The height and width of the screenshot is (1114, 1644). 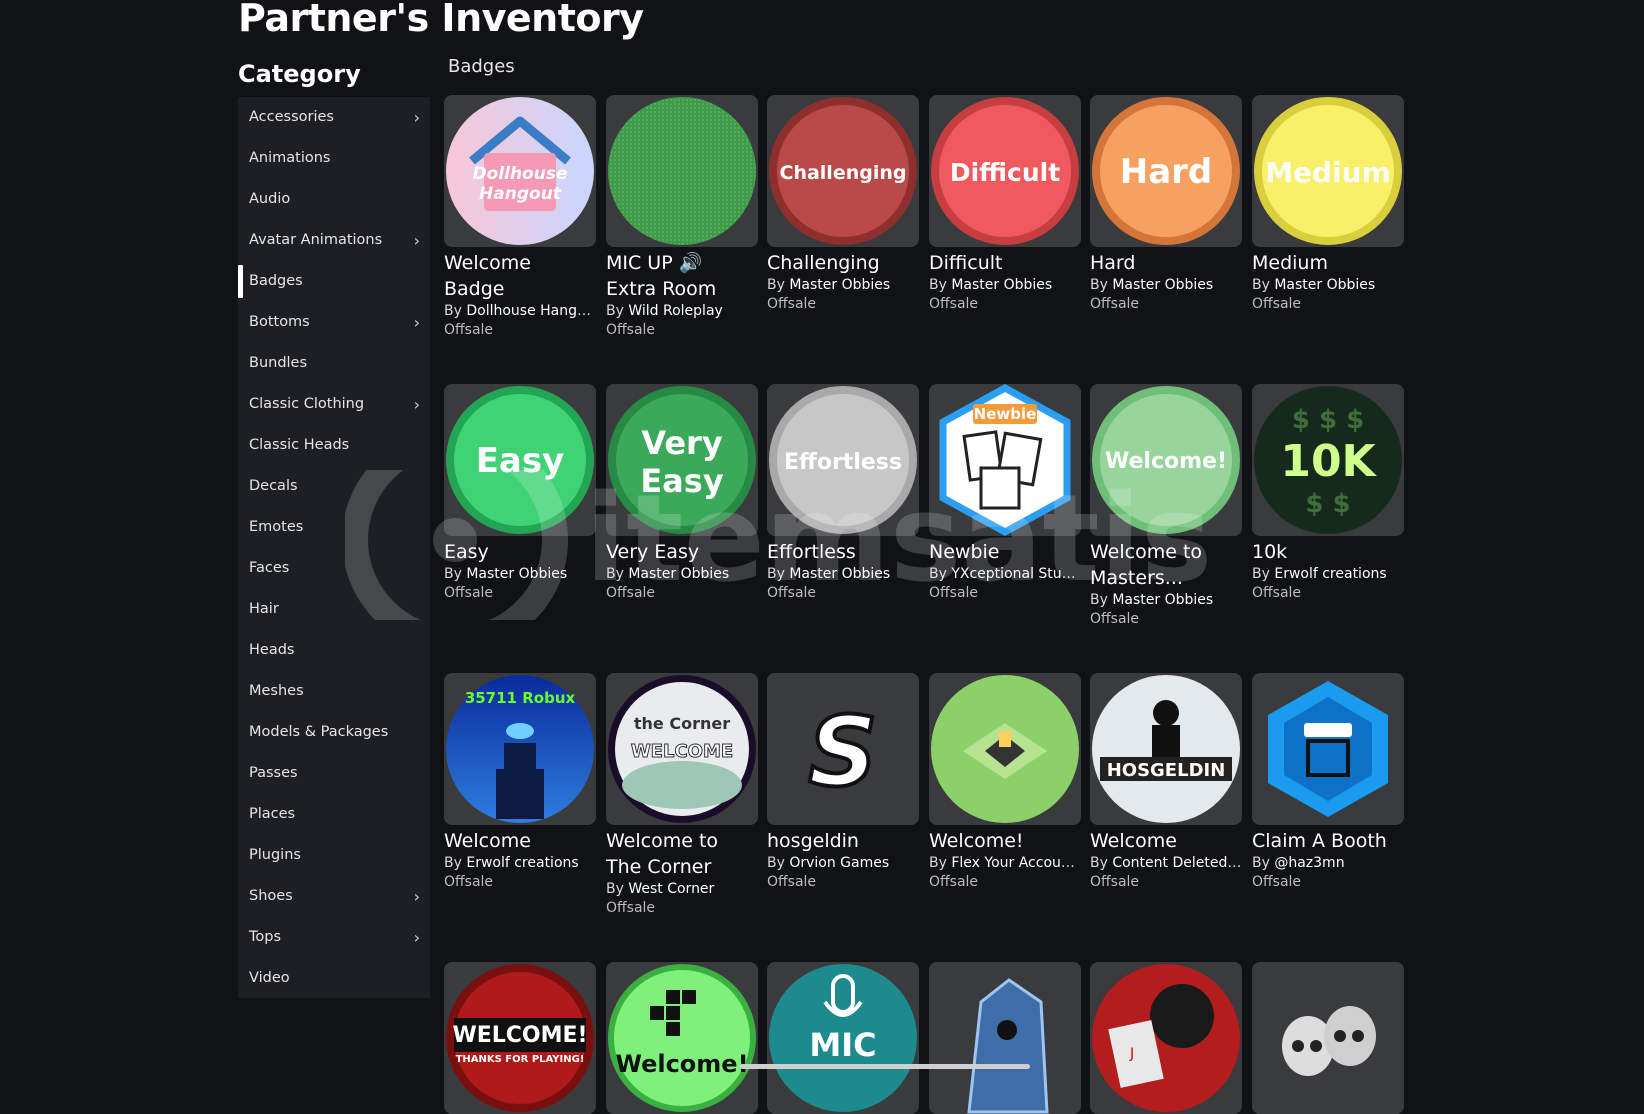 What do you see at coordinates (520, 460) in the screenshot?
I see `easy-badge-icon: Easy` at bounding box center [520, 460].